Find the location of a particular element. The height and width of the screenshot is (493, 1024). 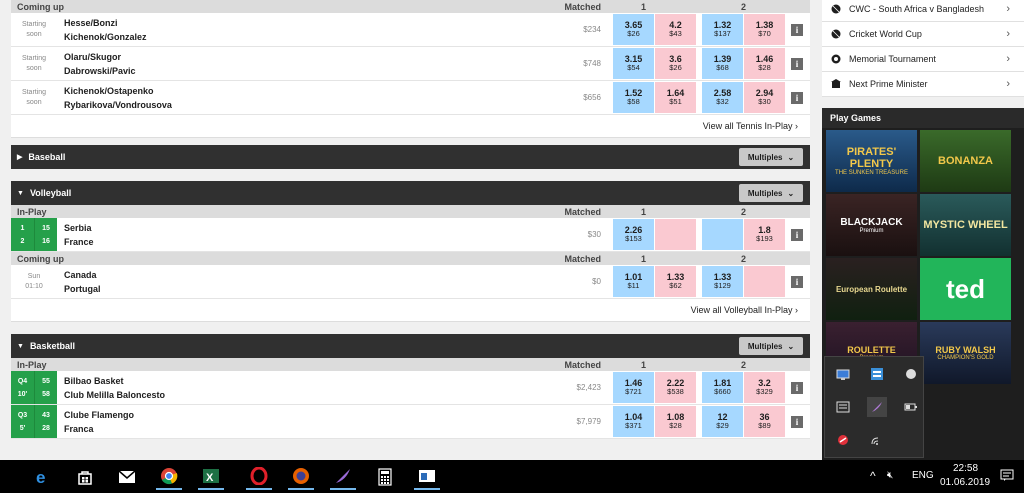

lay-odds-cell: 1.8 $193 is located at coordinates (764, 234).